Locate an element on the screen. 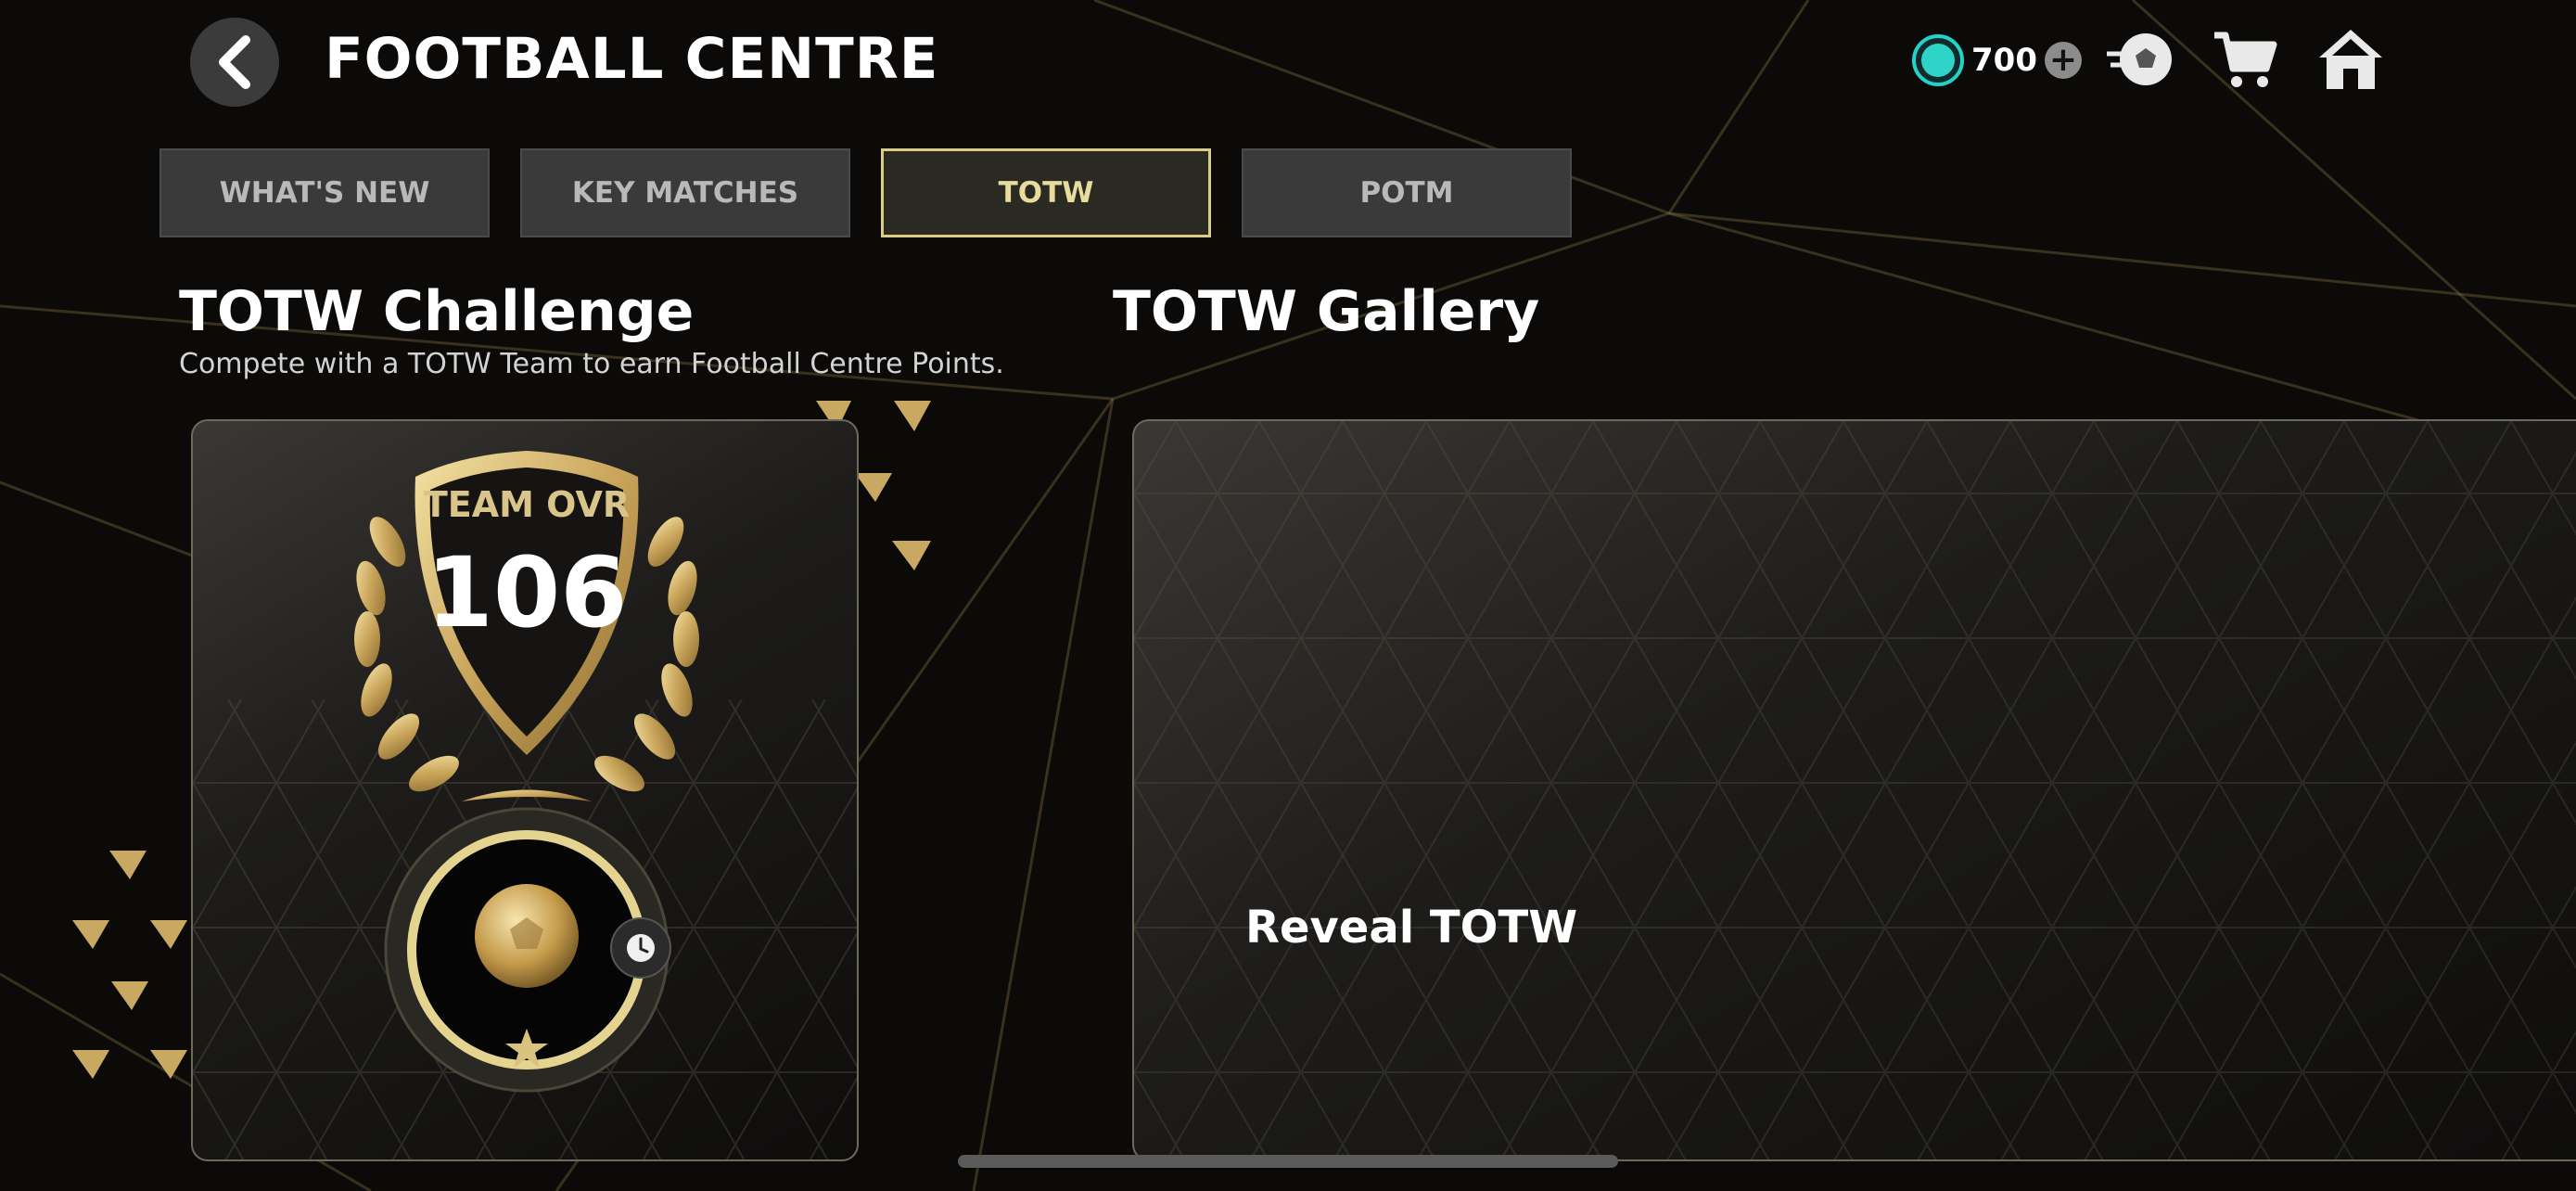  team-ovr-label: TEAM OVR is located at coordinates (527, 504).